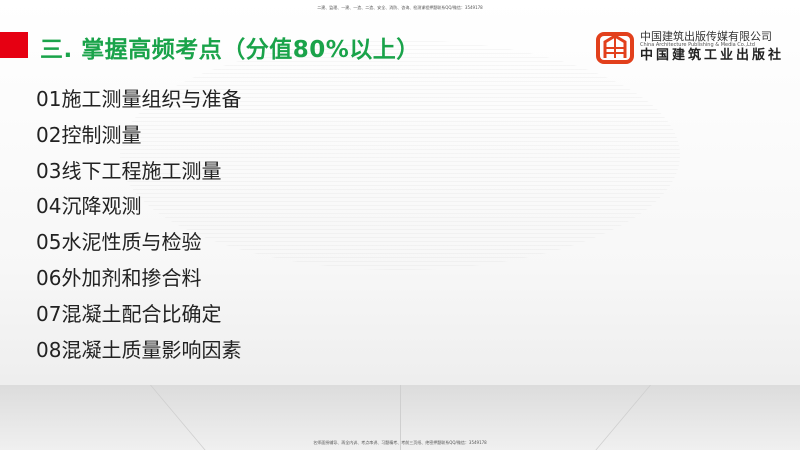 The width and height of the screenshot is (800, 450). What do you see at coordinates (89, 134) in the screenshot?
I see `list-item: 02控制测量` at bounding box center [89, 134].